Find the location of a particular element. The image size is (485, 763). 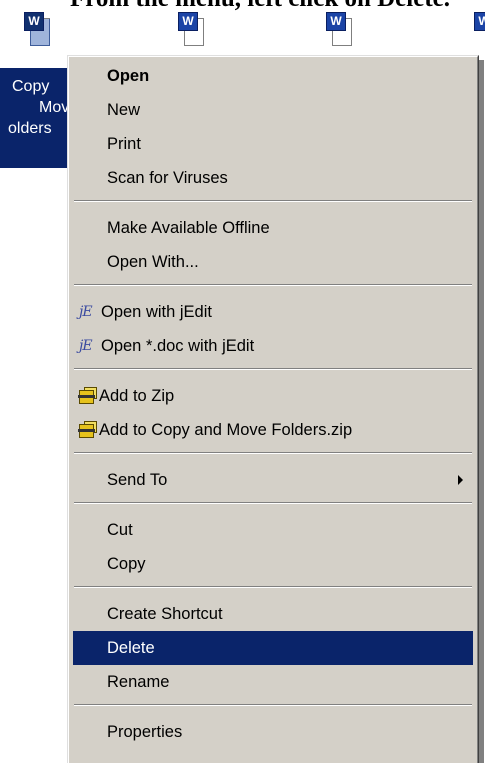

submenu-arrow-icon is located at coordinates (460, 480).